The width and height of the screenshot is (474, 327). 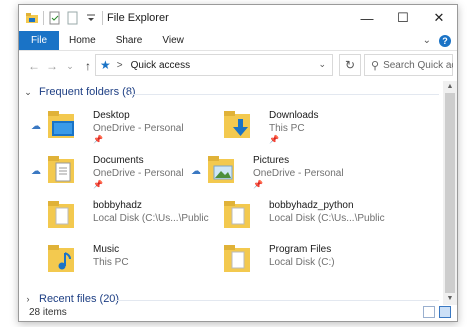 I want to click on explorer-folder-icon, so click(x=32, y=18).